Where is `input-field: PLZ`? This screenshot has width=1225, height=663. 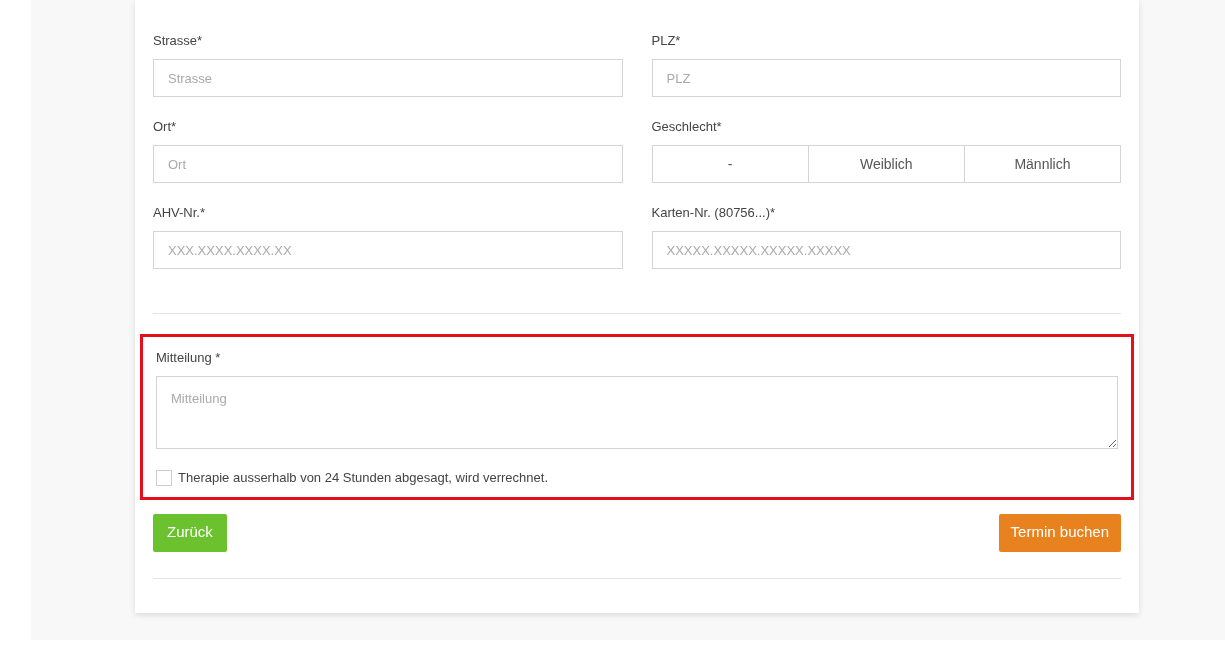 input-field: PLZ is located at coordinates (886, 78).